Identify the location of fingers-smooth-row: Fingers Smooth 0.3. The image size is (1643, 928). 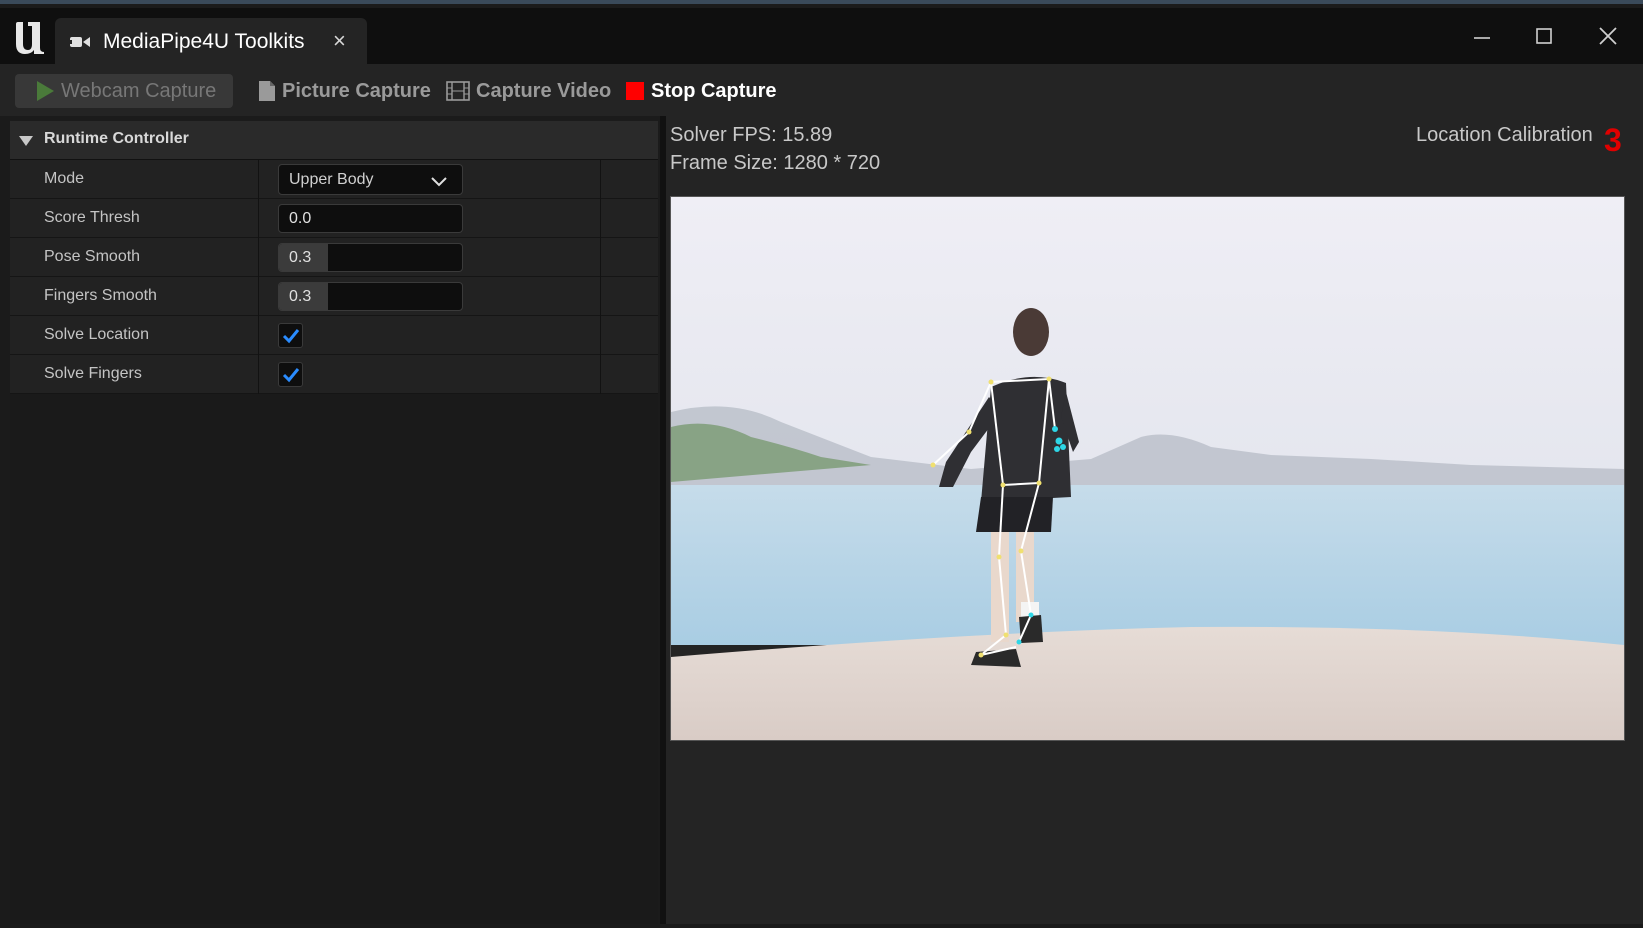
(334, 296).